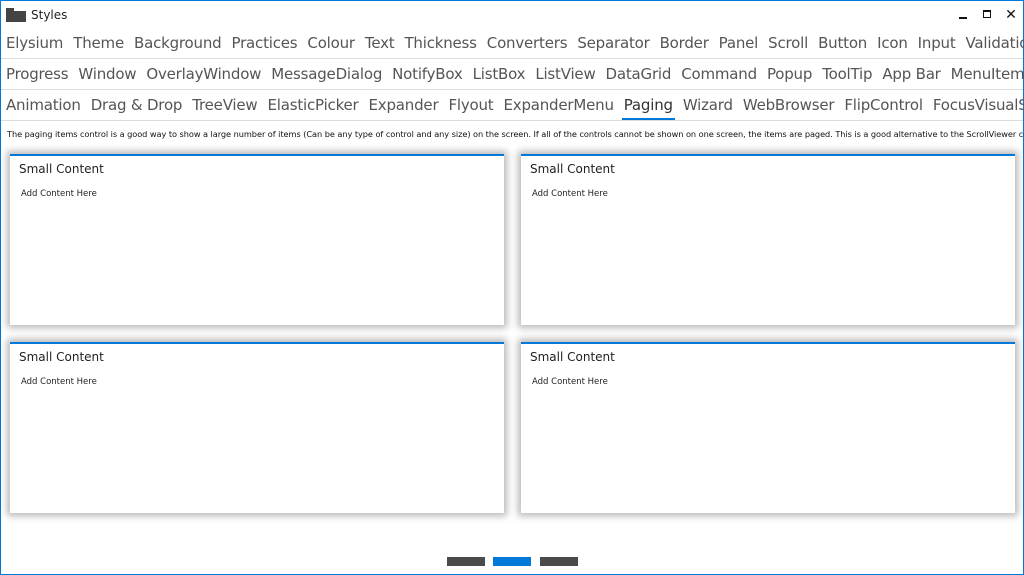 The height and width of the screenshot is (575, 1024). Describe the element at coordinates (847, 74) in the screenshot. I see `nav-tab-tooltip: ToolTip` at that location.